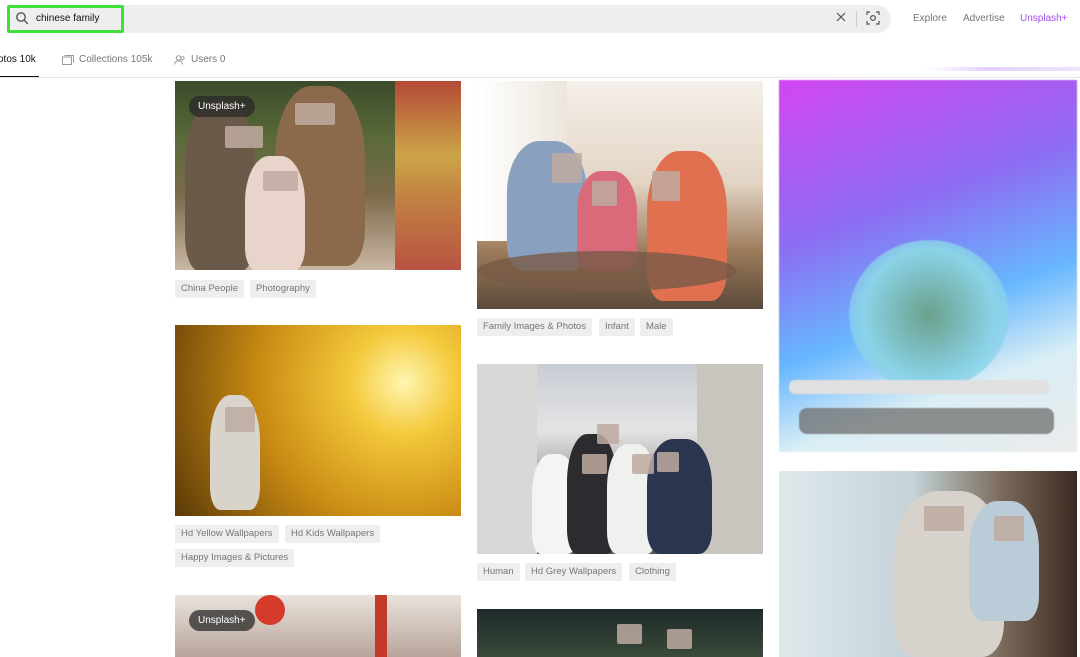  What do you see at coordinates (179, 59) in the screenshot?
I see `users-icon` at bounding box center [179, 59].